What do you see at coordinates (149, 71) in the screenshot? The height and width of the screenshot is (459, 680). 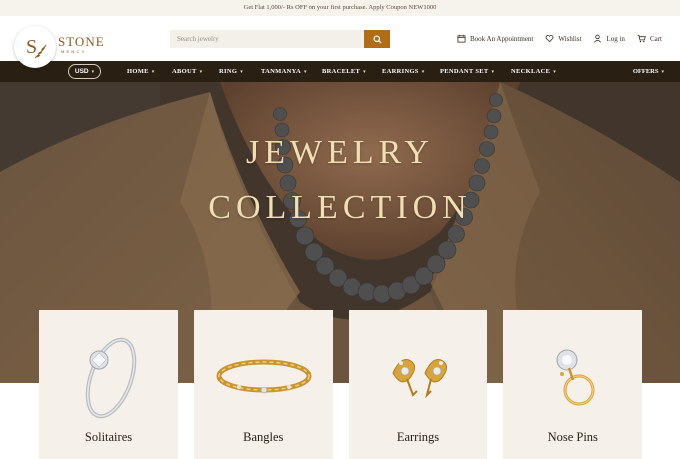 I see `nav-item-home: HOME ▾` at bounding box center [149, 71].